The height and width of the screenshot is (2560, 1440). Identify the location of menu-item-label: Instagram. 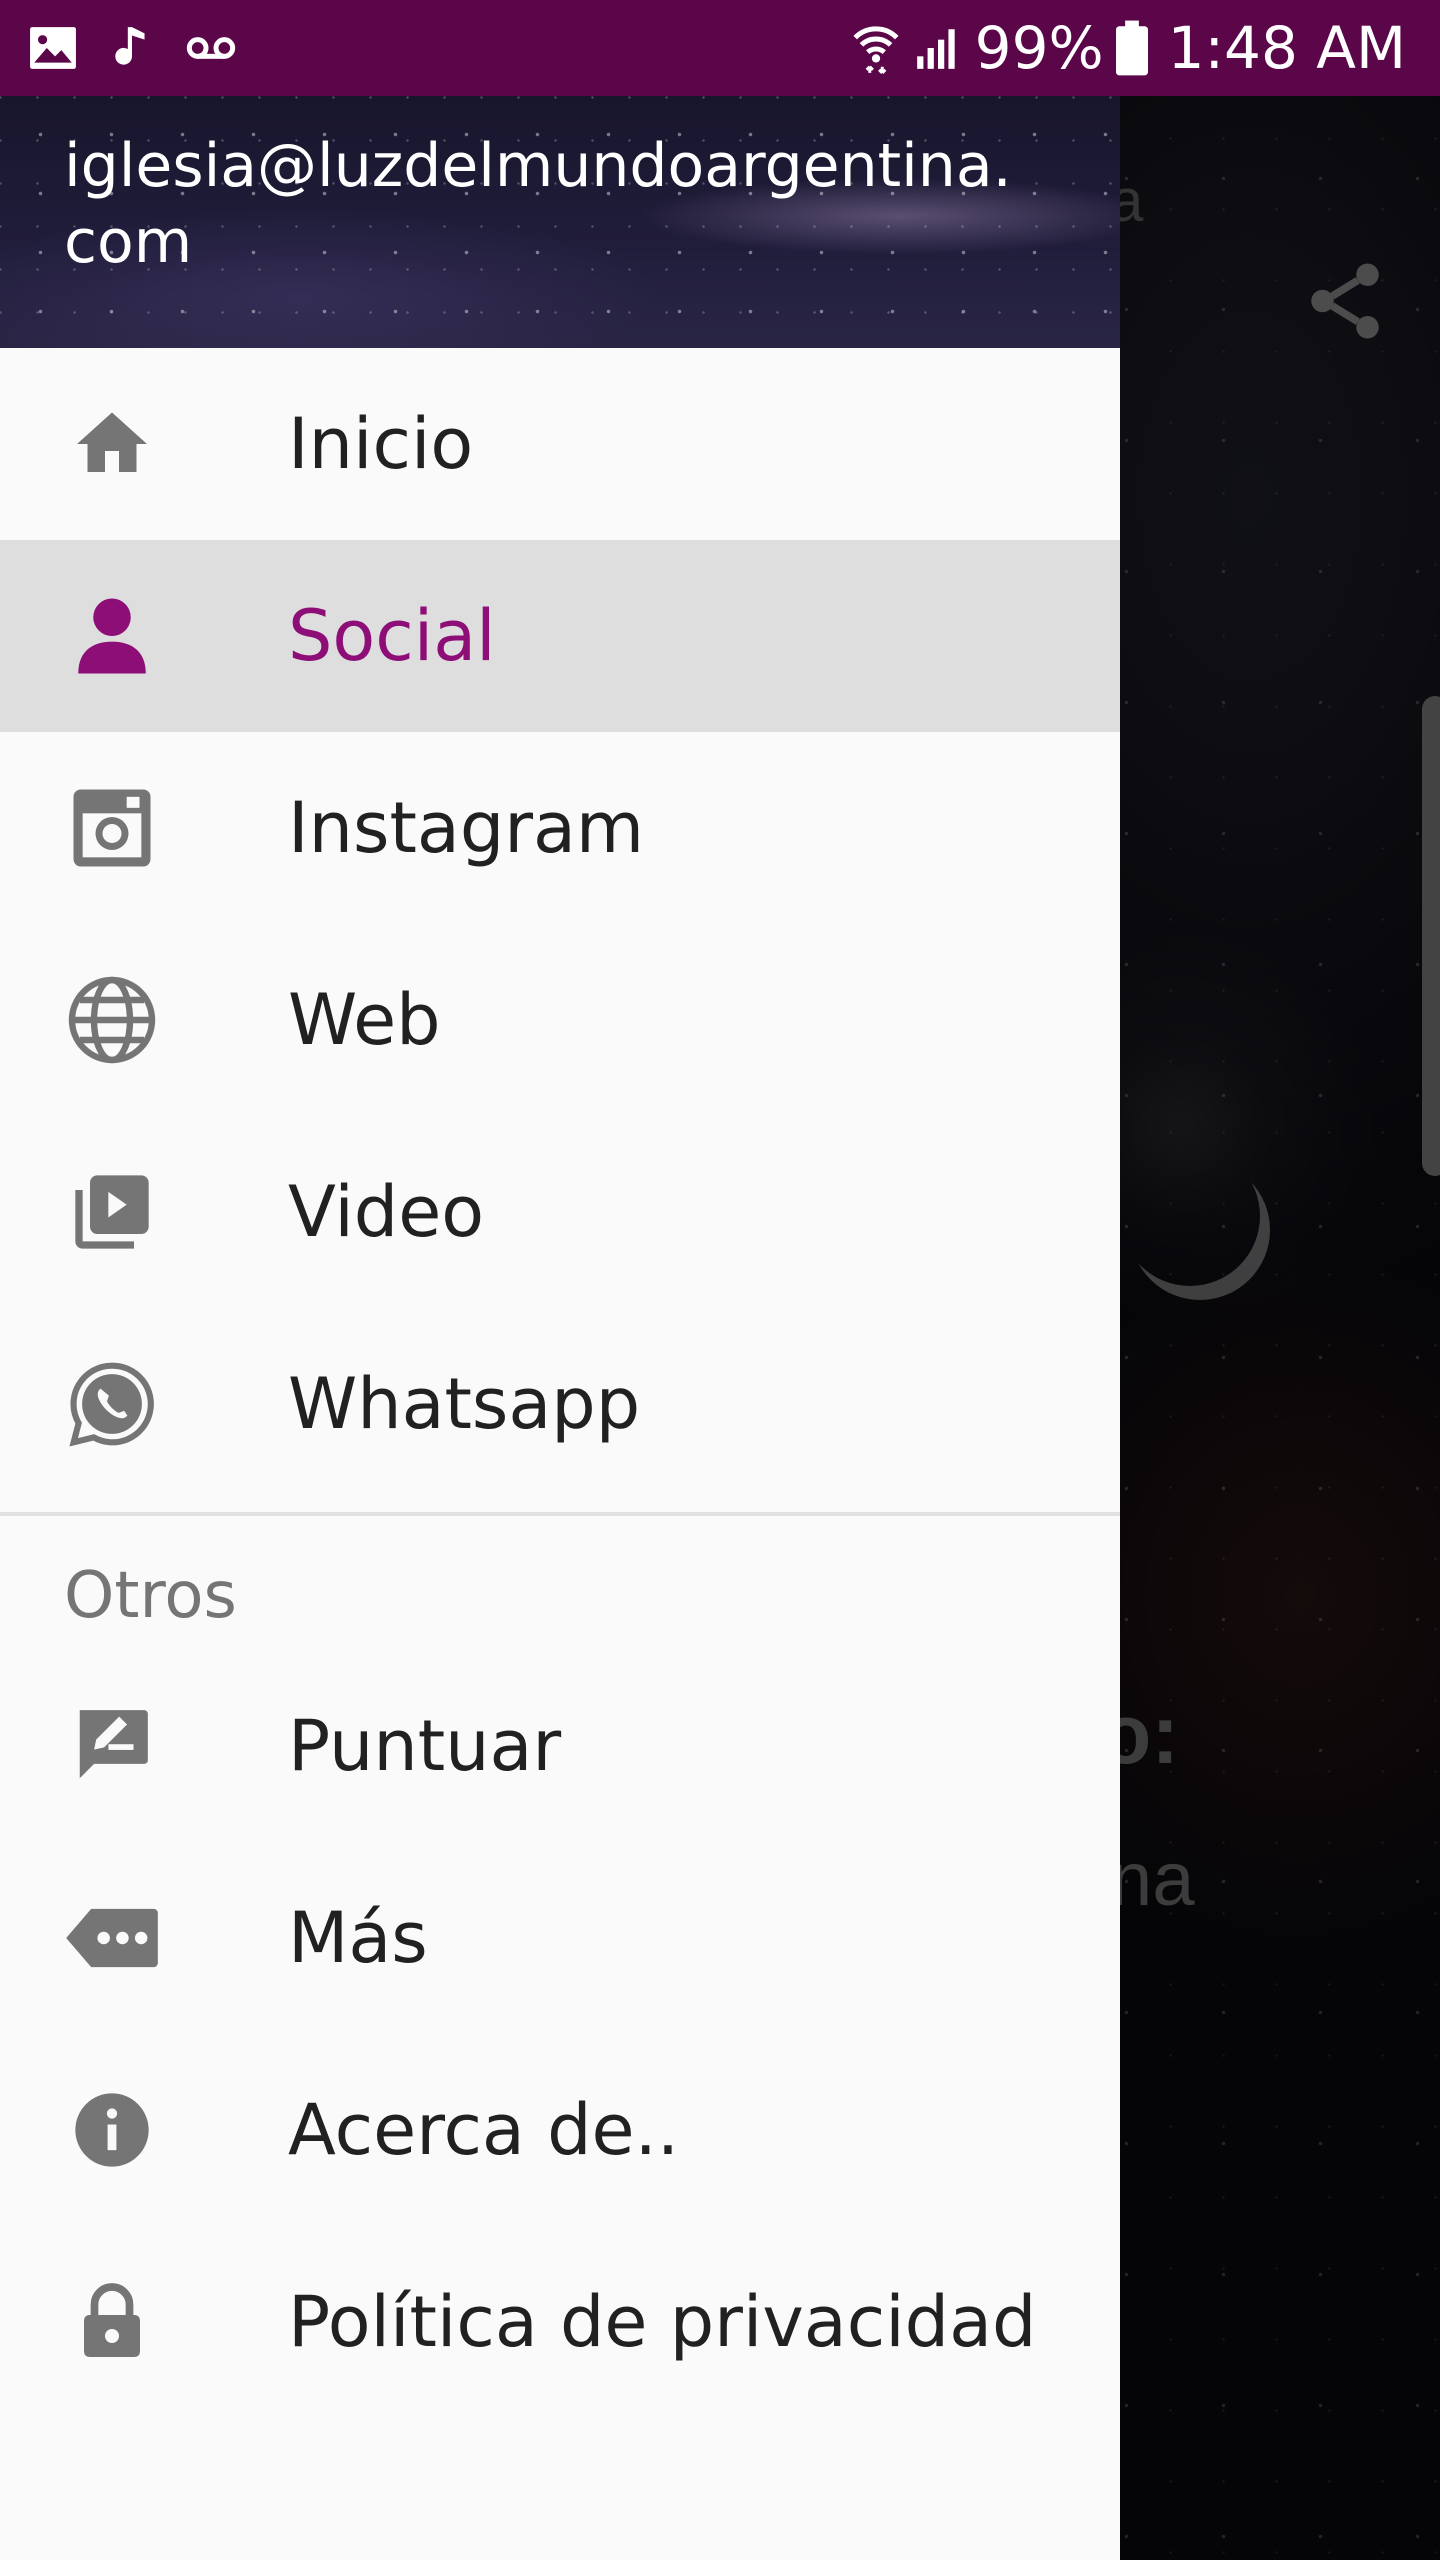
(466, 828).